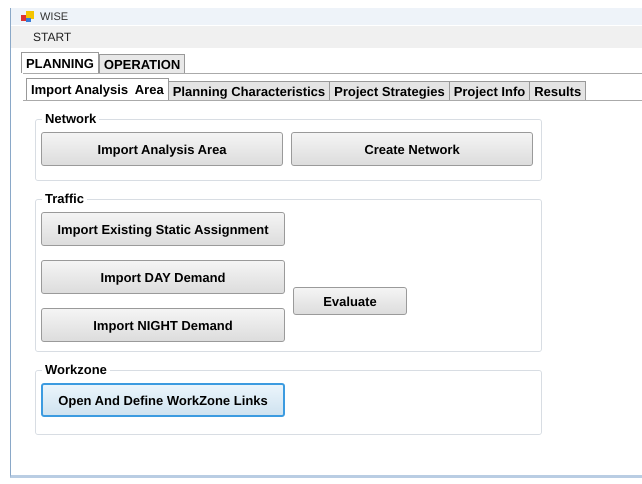  I want to click on tab: Project Strategies, so click(389, 90).